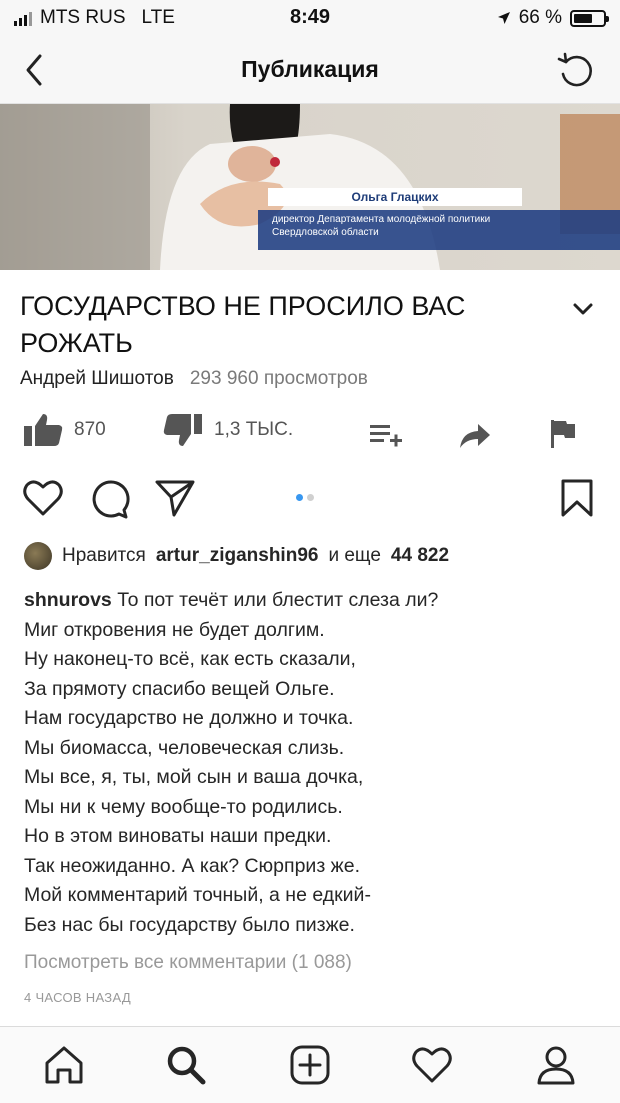  I want to click on dislike-button: 1,3 ТЫС., so click(227, 430).